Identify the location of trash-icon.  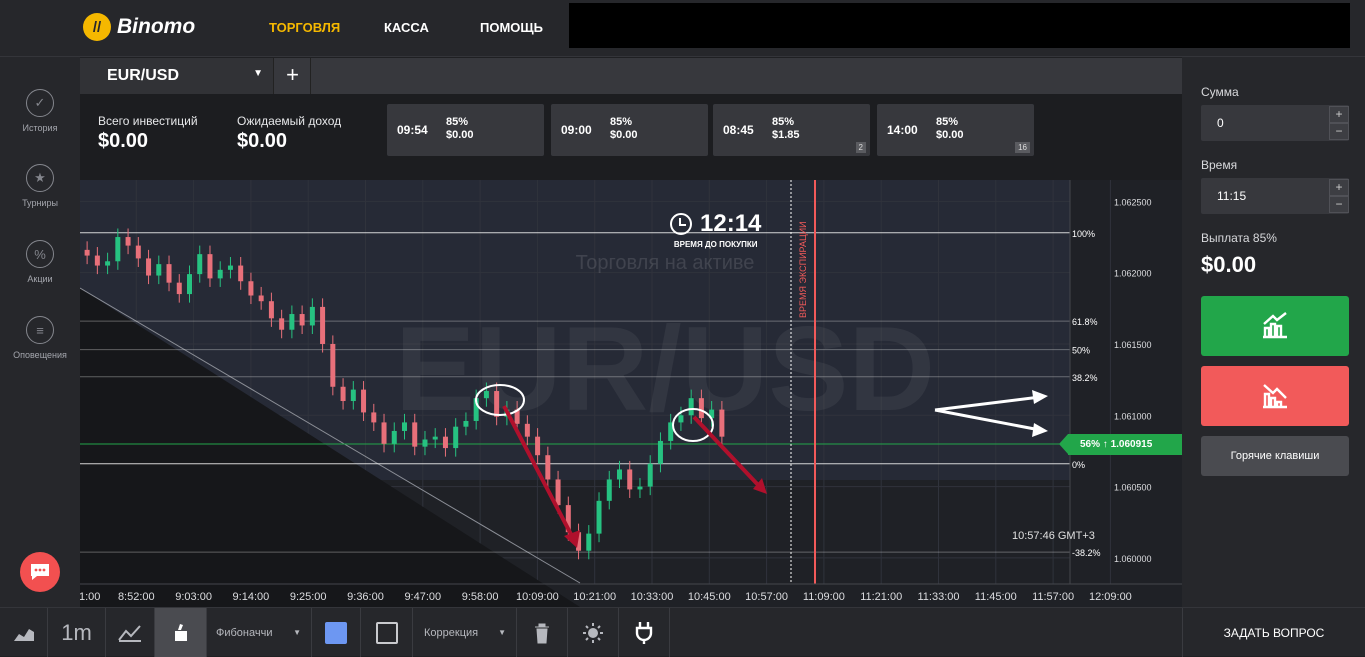
(542, 632).